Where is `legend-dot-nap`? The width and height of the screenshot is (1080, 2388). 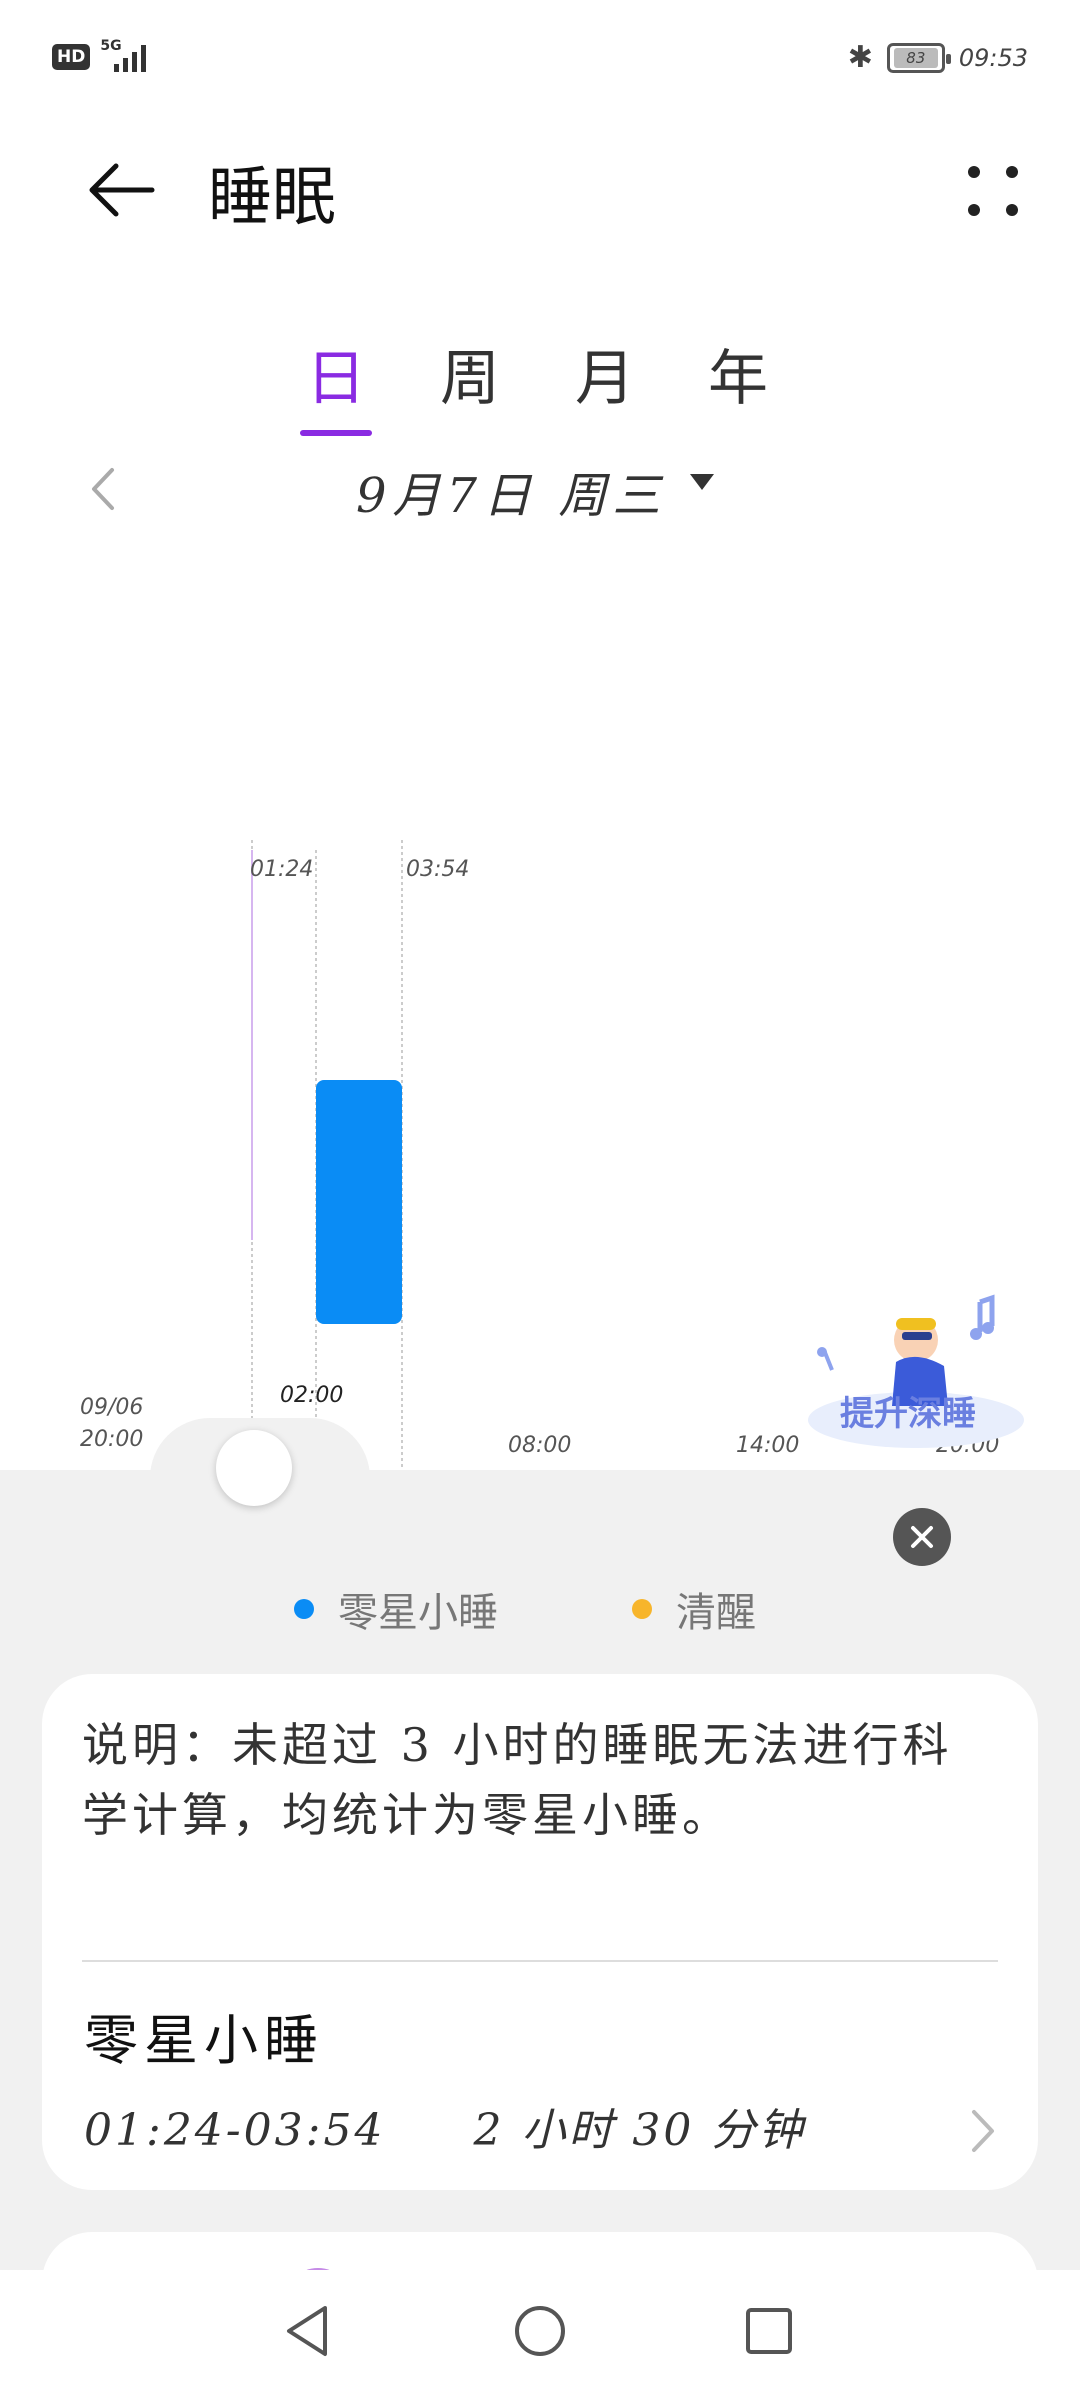
legend-dot-nap is located at coordinates (304, 1609).